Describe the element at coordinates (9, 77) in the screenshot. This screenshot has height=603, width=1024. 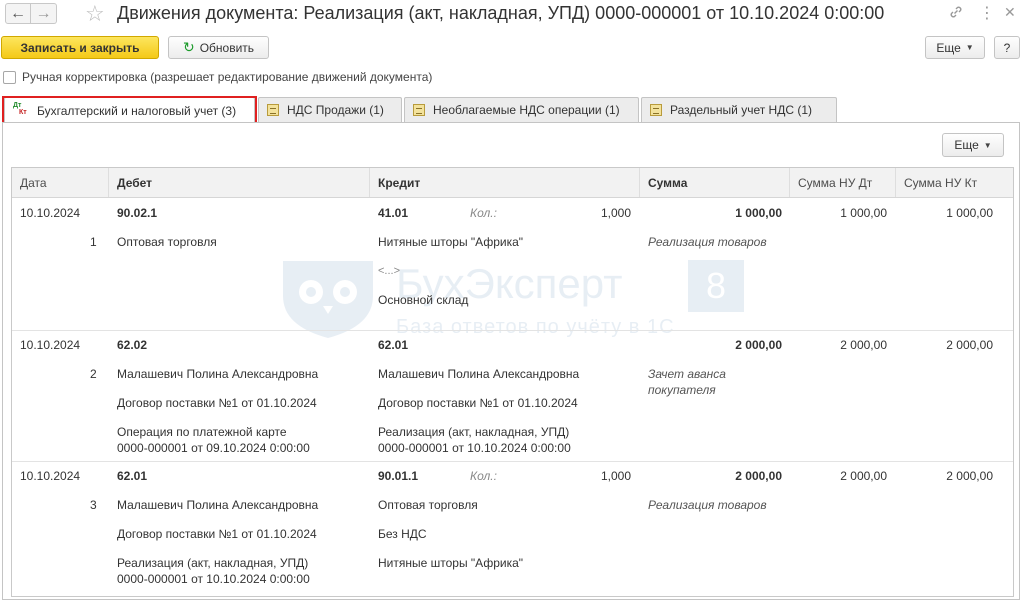
I see `manual-edit-checkbox` at that location.